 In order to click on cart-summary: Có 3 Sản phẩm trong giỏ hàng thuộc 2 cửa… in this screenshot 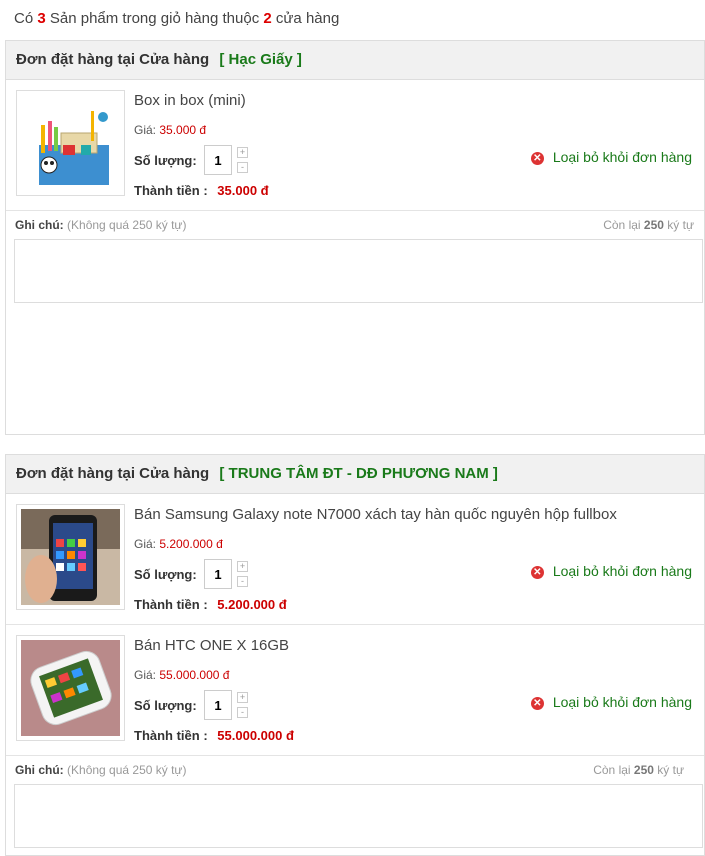, I will do `click(176, 18)`.